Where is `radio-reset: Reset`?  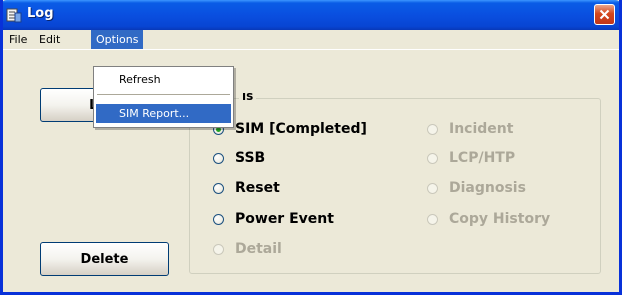
radio-reset: Reset is located at coordinates (246, 188).